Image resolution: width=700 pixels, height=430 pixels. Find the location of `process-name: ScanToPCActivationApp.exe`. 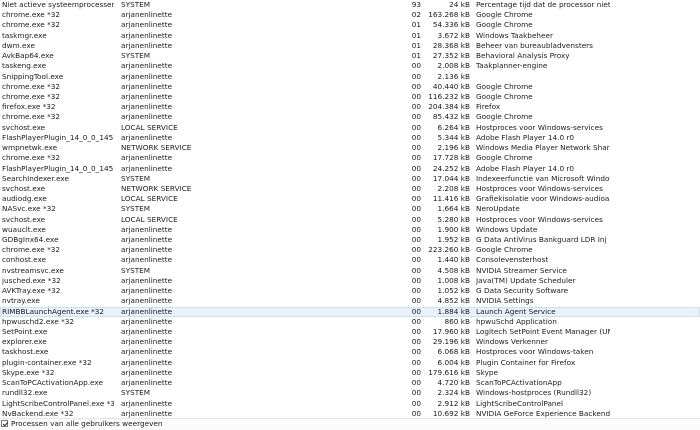

process-name: ScanToPCActivationApp.exe is located at coordinates (52, 383).